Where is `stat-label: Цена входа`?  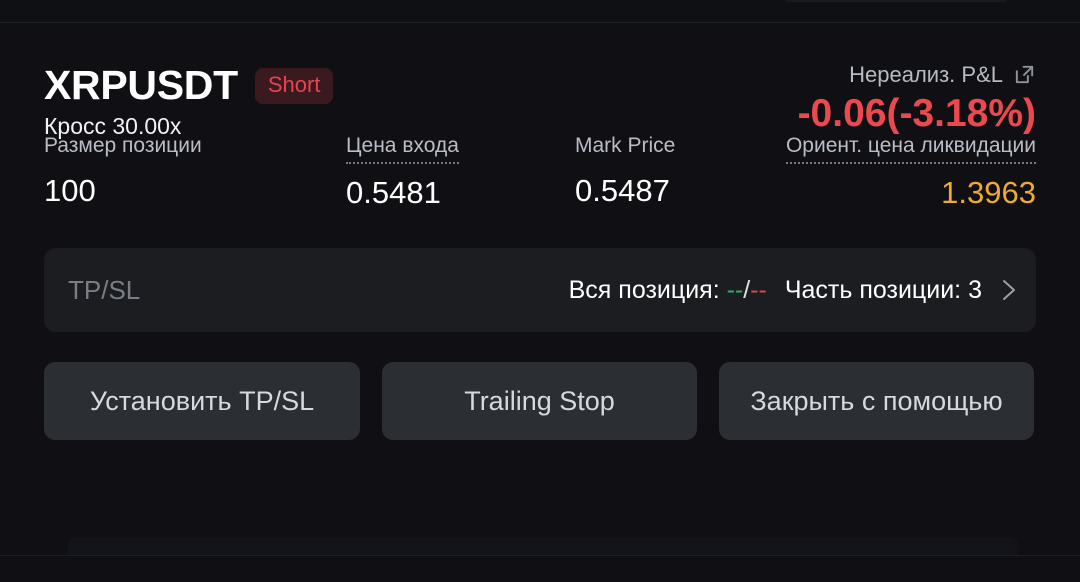 stat-label: Цена входа is located at coordinates (402, 149).